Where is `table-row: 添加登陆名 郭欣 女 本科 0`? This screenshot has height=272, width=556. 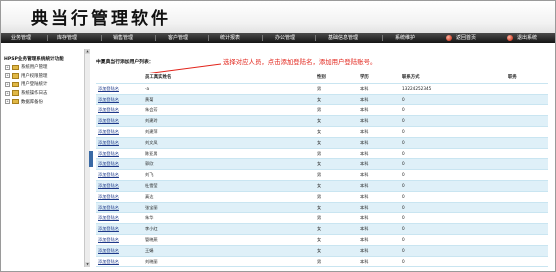
table-row: 添加登陆名 郭欣 女 本科 0 is located at coordinates (322, 165).